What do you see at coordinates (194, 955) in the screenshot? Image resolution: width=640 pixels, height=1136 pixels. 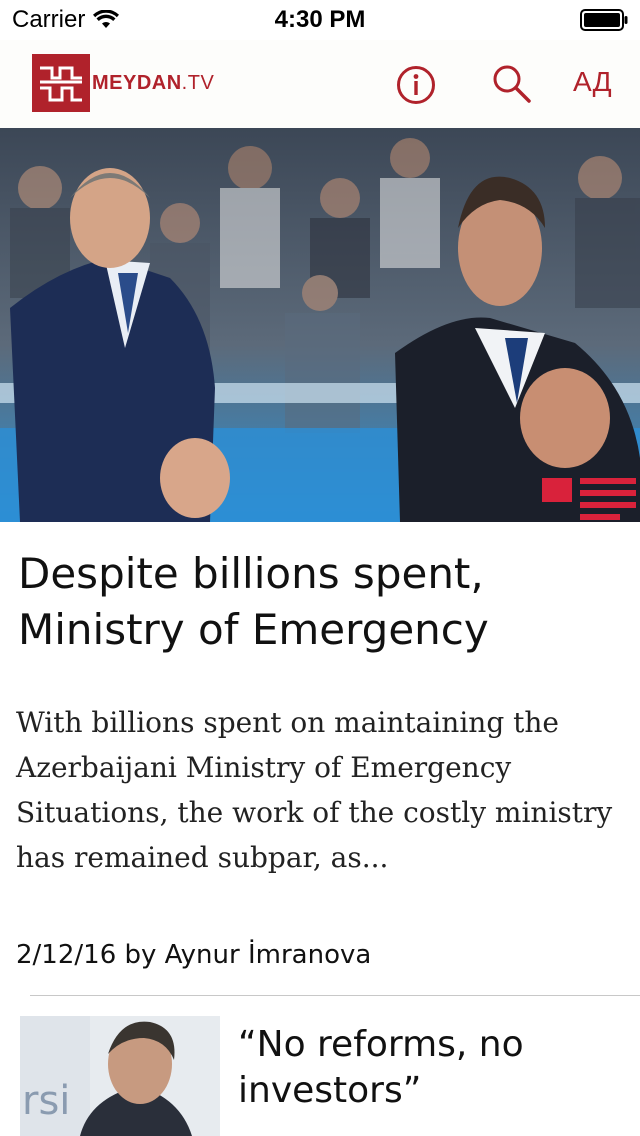 I see `featured-article-byline: 2/12/16 by Aynur İmranova` at bounding box center [194, 955].